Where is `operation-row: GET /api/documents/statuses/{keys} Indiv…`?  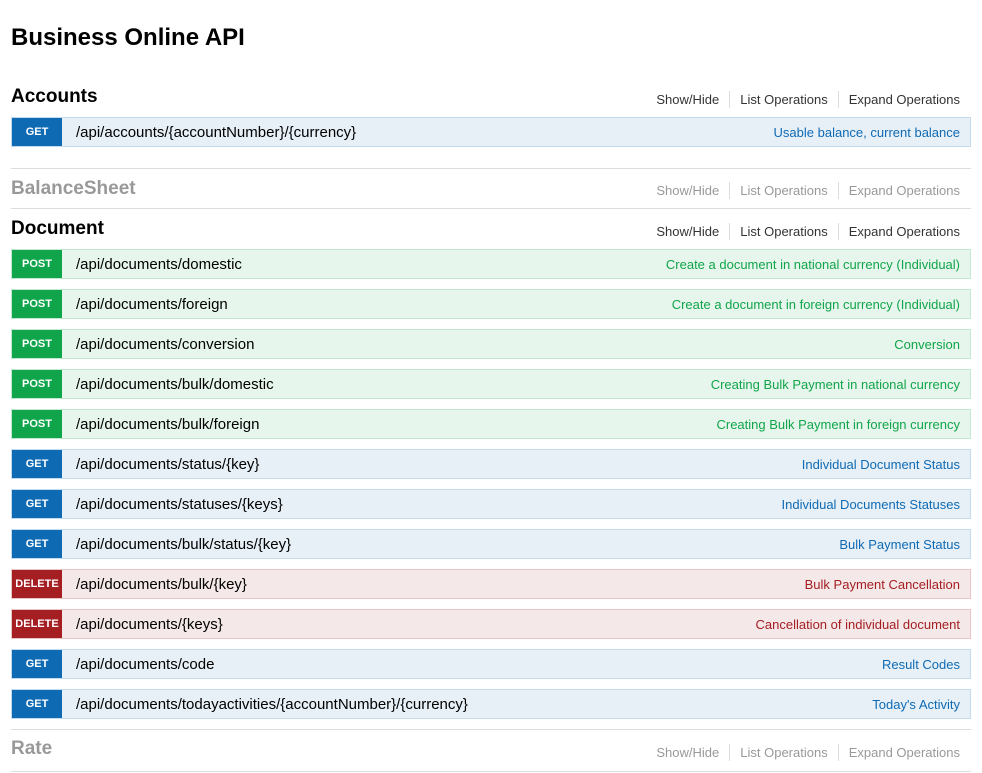
operation-row: GET /api/documents/statuses/{keys} Indiv… is located at coordinates (491, 504).